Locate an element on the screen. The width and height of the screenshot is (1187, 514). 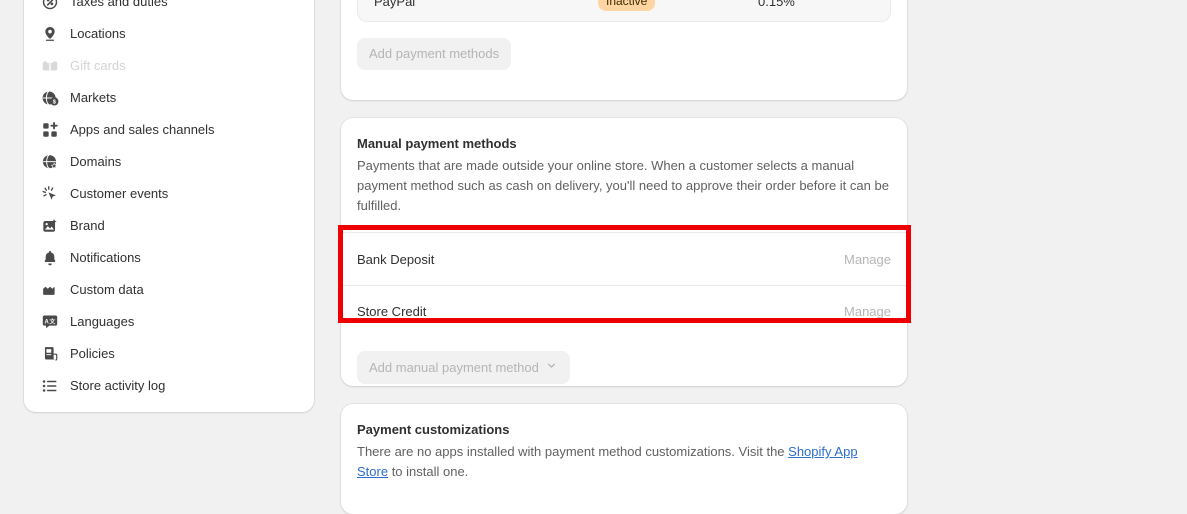
sidebar-item-label: Taxes and duties is located at coordinates (119, 4).